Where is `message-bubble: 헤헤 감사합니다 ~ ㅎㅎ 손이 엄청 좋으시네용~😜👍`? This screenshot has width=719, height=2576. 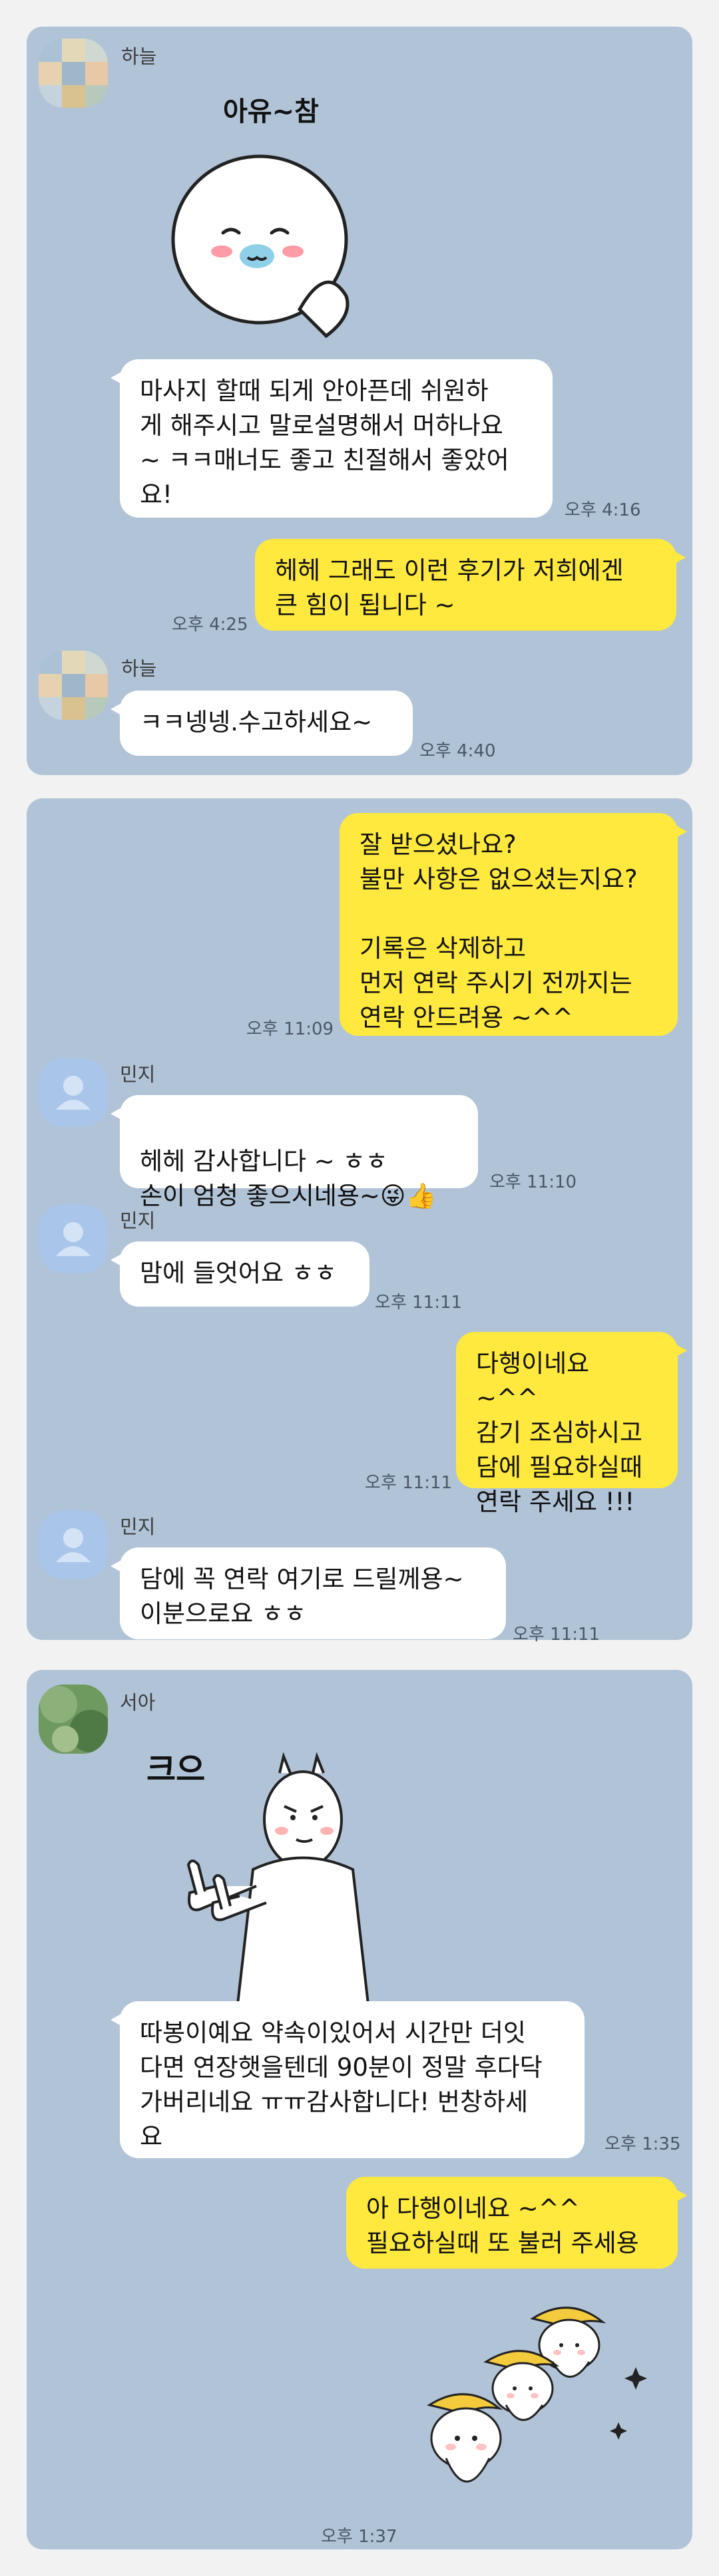 message-bubble: 헤헤 감사합니다 ~ ㅎㅎ 손이 엄청 좋으시네용~😜👍 is located at coordinates (295, 1152).